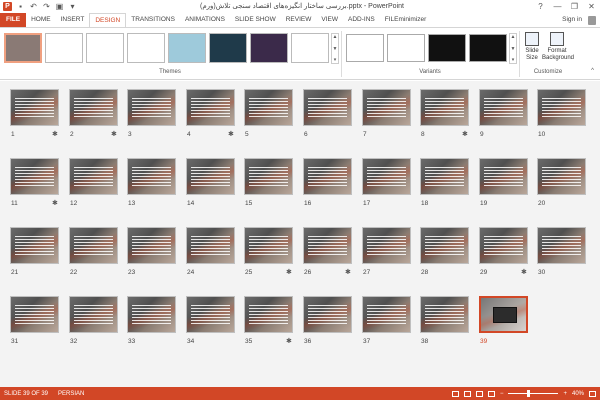  Describe the element at coordinates (255, 20) in the screenshot. I see `tab-slide-show: SLIDE SHOW` at that location.